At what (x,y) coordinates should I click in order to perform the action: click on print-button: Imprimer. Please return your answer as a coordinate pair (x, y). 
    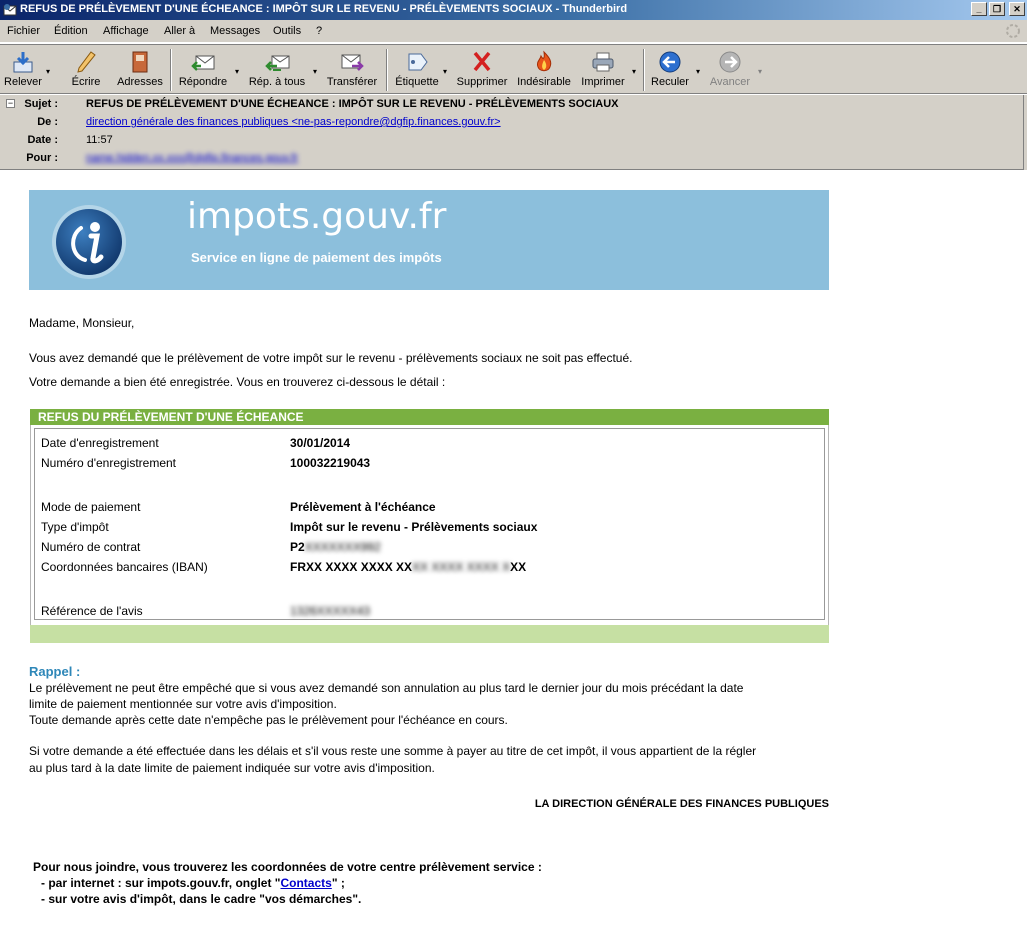
    Looking at the image, I should click on (603, 70).